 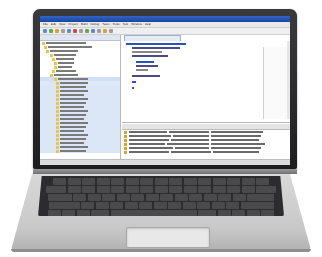 I want to click on editor-scrollbar, so click(x=288, y=80).